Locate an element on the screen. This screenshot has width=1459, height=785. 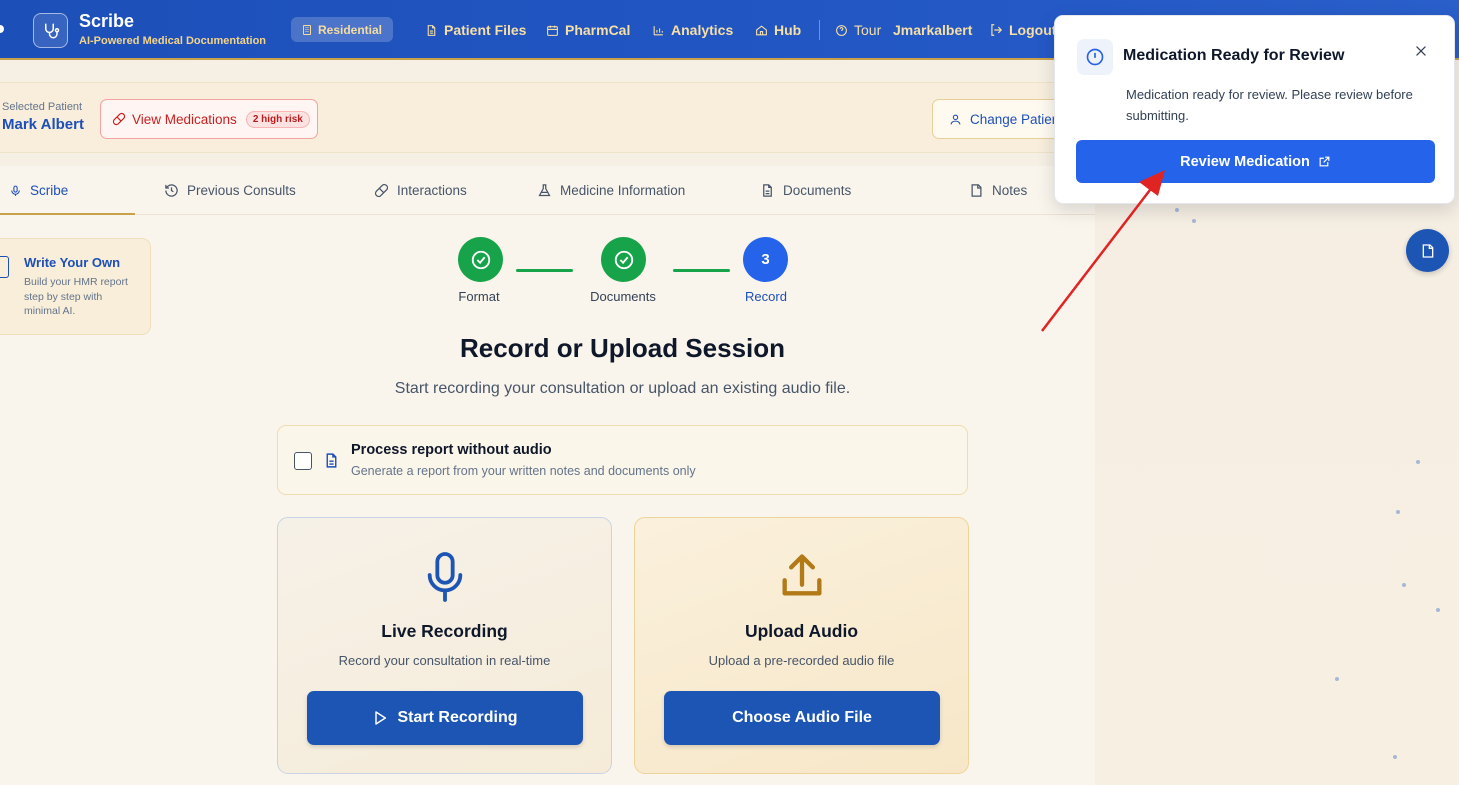
start-recording-label: Start Recording is located at coordinates (457, 717).